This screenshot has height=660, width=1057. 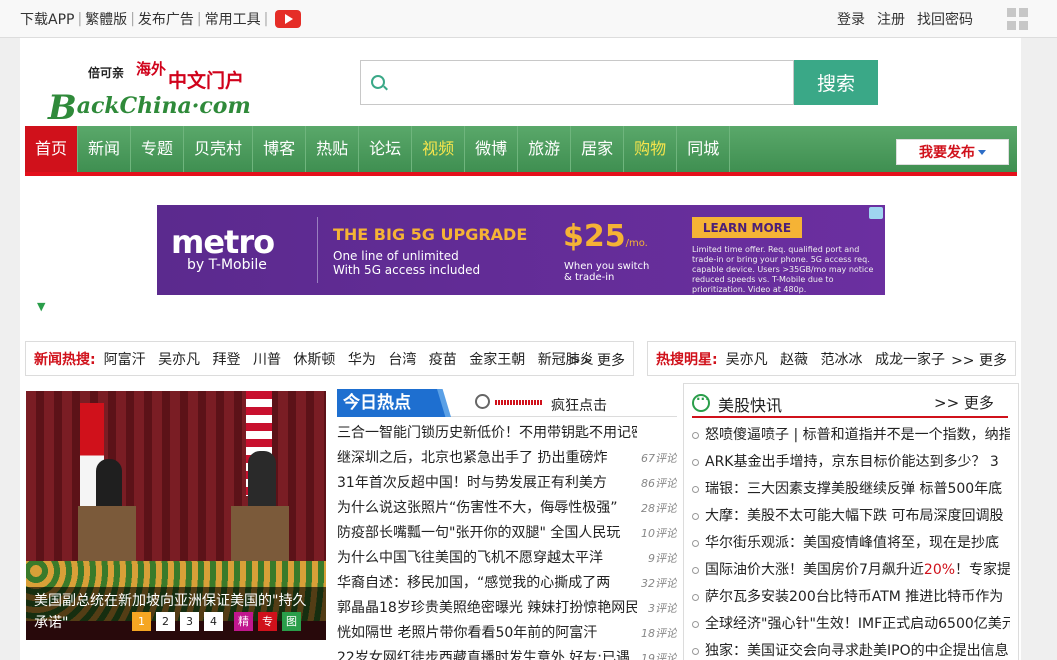 What do you see at coordinates (165, 621) in the screenshot?
I see `pager-page: 2` at bounding box center [165, 621].